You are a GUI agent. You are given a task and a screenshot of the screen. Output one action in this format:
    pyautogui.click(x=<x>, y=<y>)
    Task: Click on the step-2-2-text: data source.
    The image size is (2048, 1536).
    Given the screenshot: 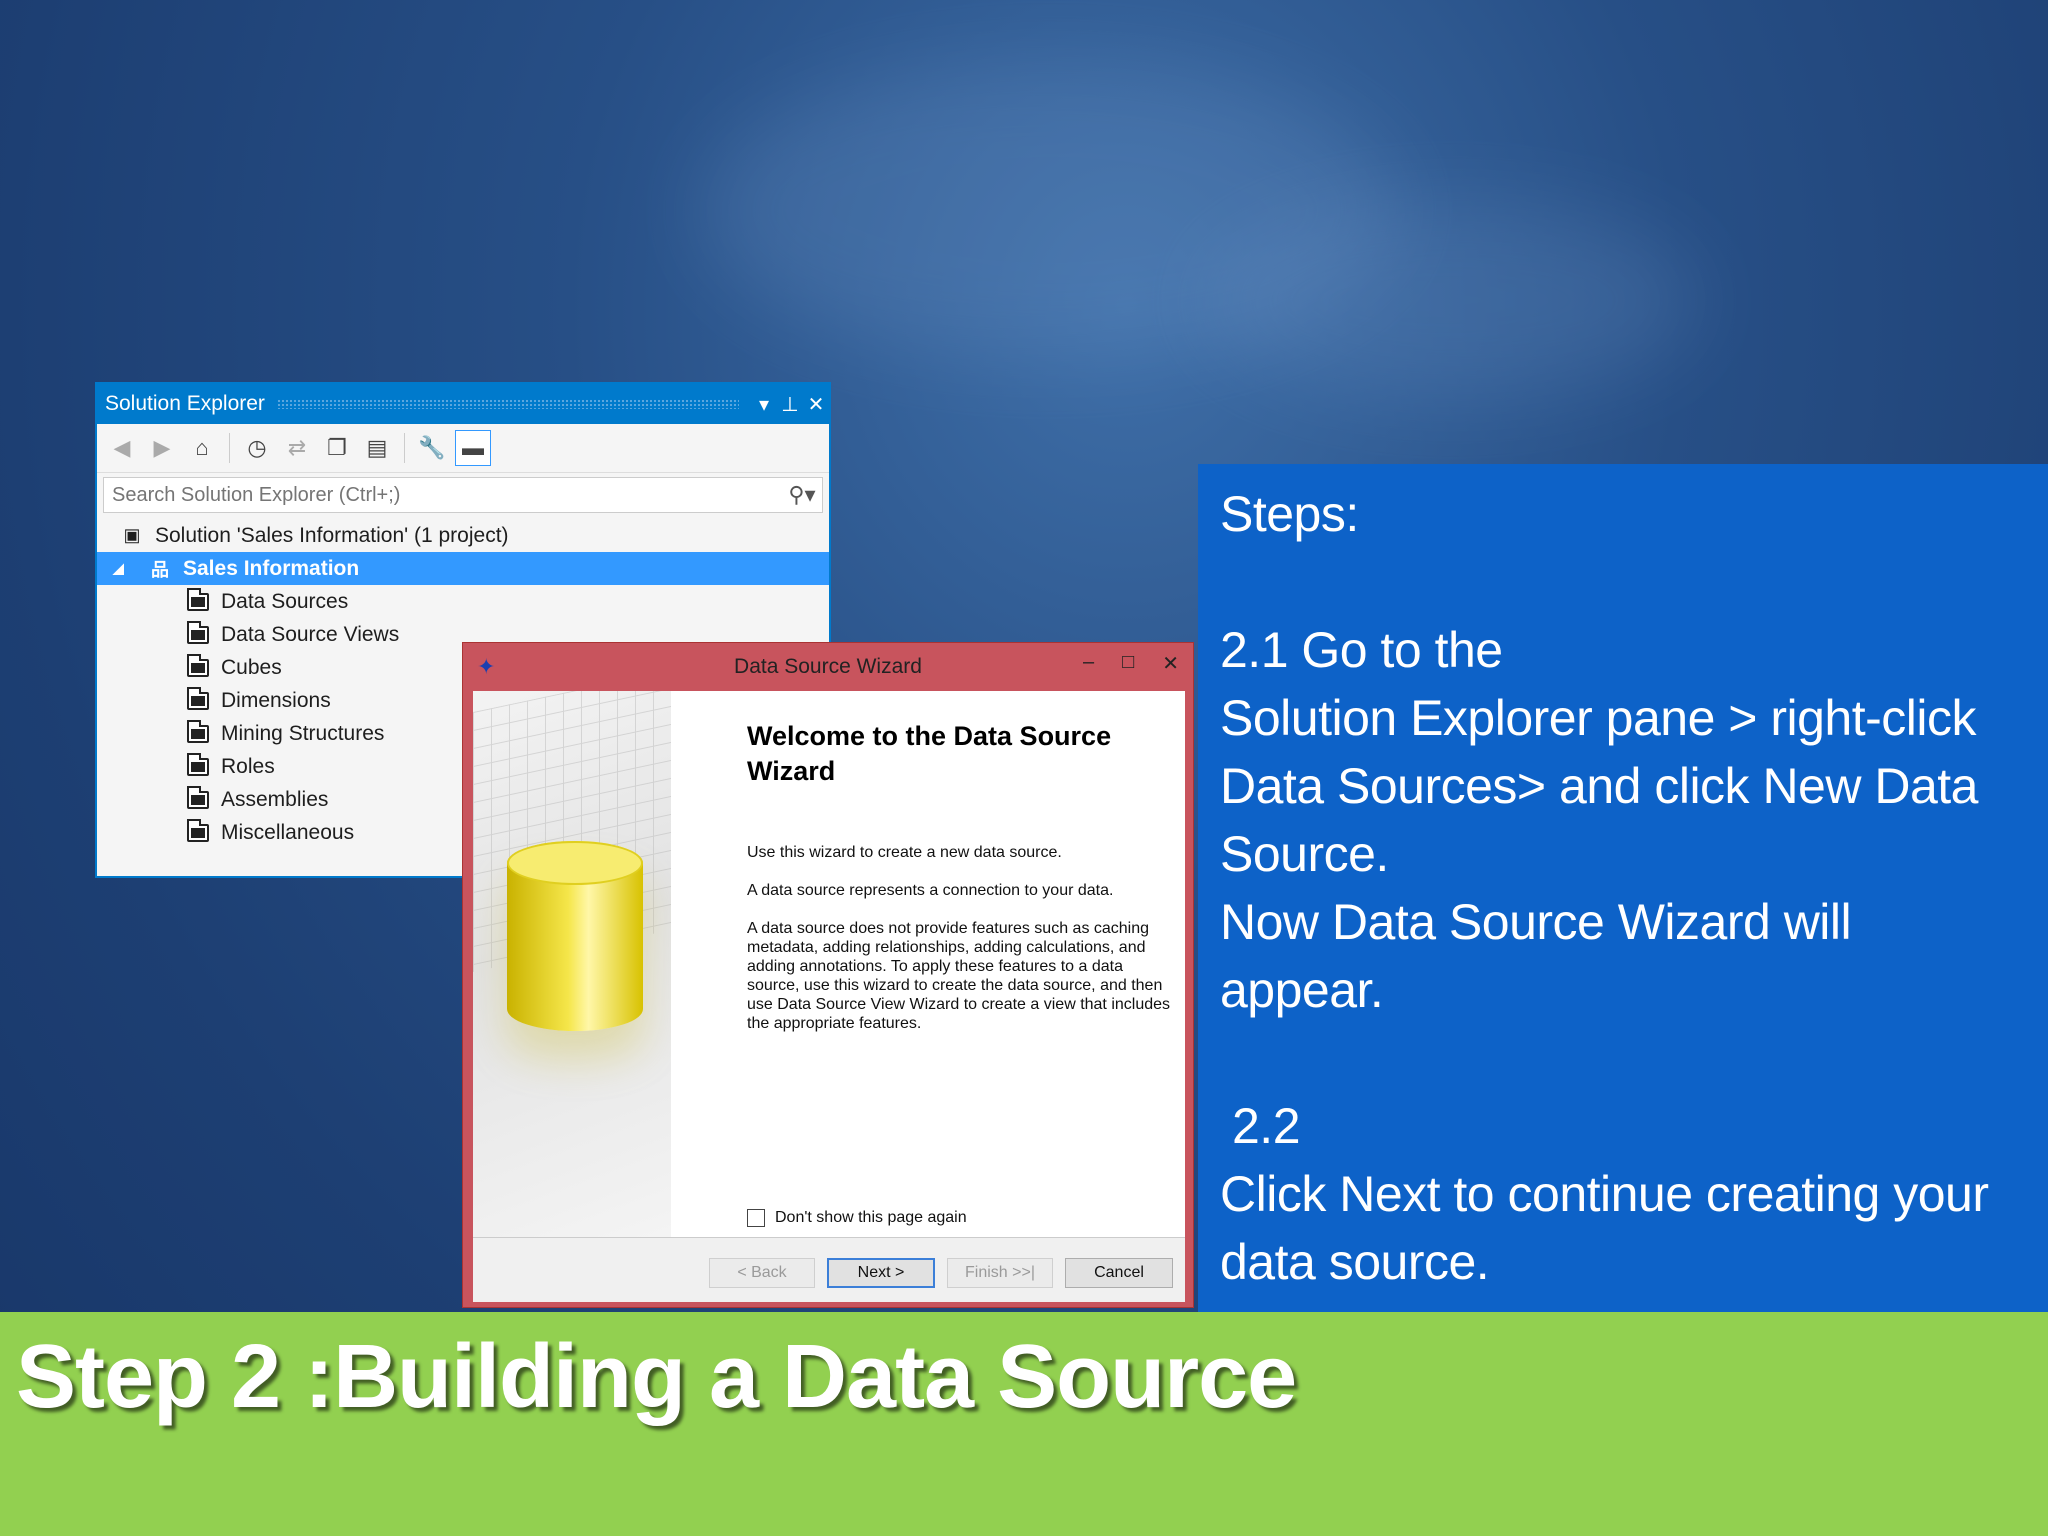 What is the action you would take?
    pyautogui.click(x=1355, y=1262)
    